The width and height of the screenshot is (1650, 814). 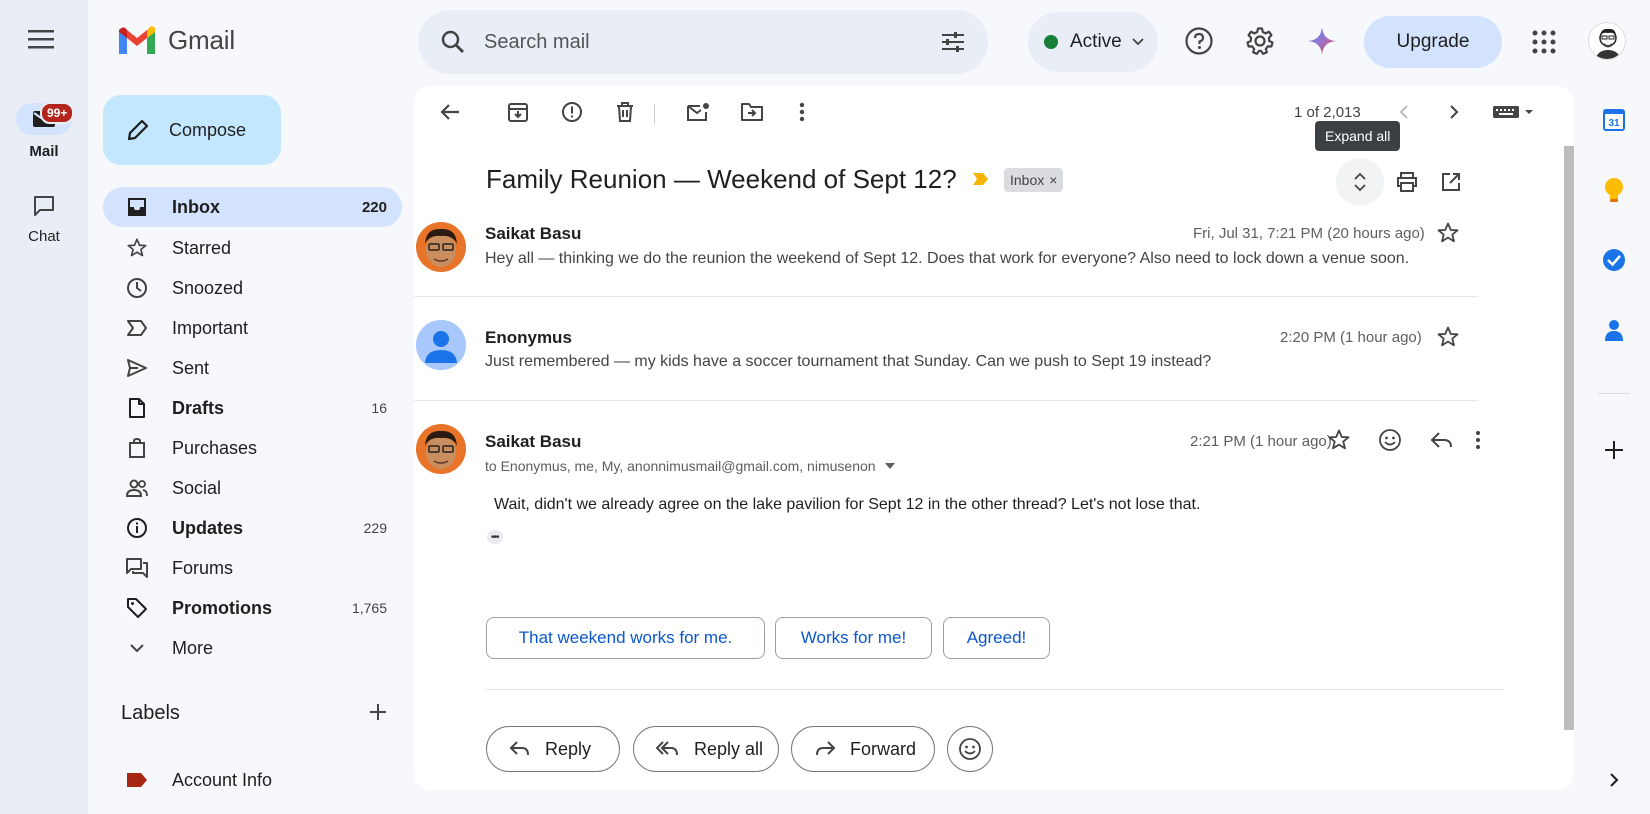 I want to click on app-rail: Mail 99+ Chat, so click(x=44, y=407).